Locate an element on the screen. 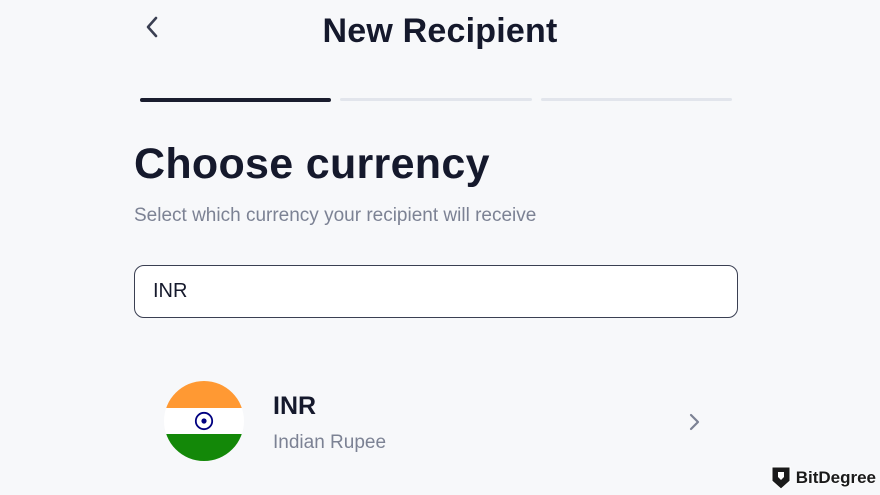  bitdegree-logo-icon is located at coordinates (781, 478).